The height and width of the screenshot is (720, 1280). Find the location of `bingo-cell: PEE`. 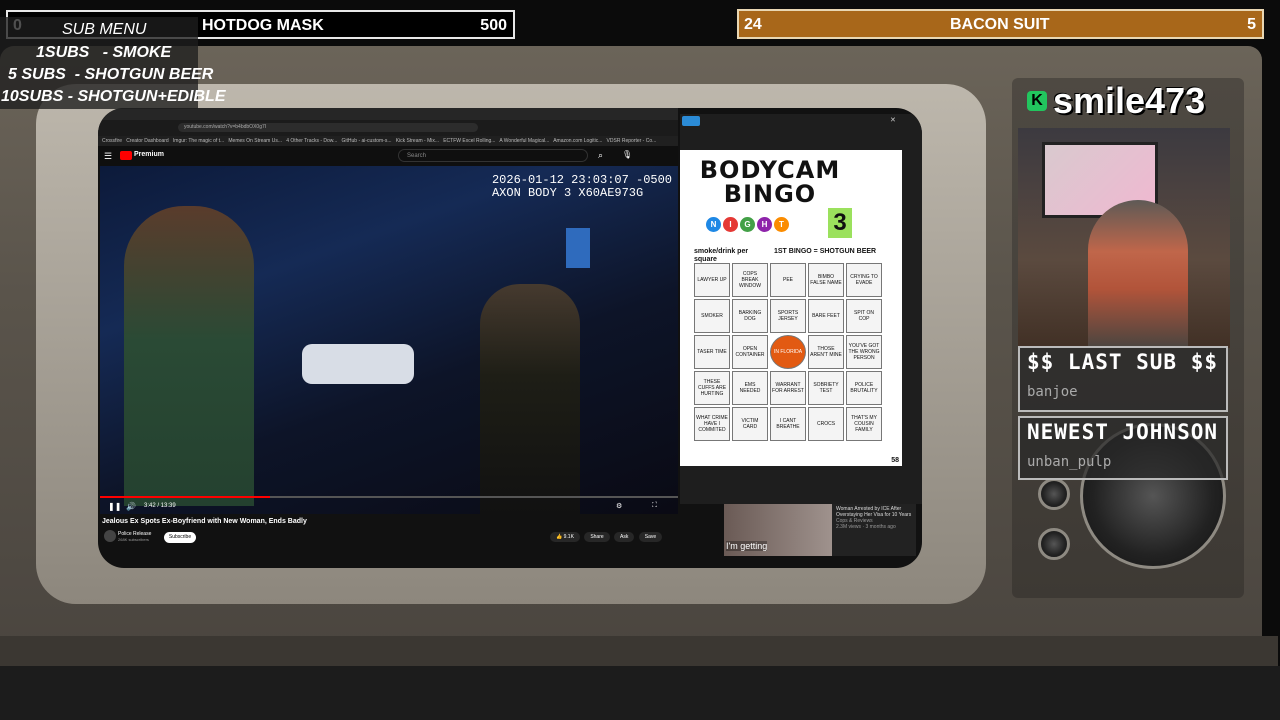

bingo-cell: PEE is located at coordinates (788, 280).